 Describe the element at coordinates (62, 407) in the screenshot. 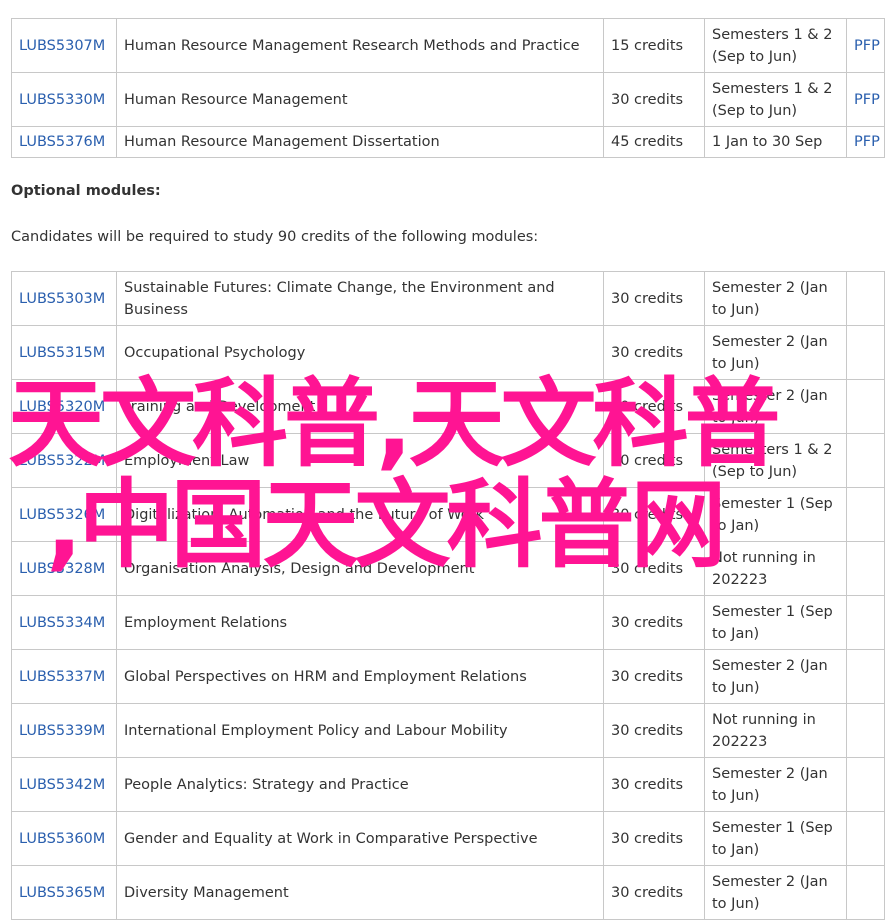

I see `module-code-link: LUBS5320M` at that location.